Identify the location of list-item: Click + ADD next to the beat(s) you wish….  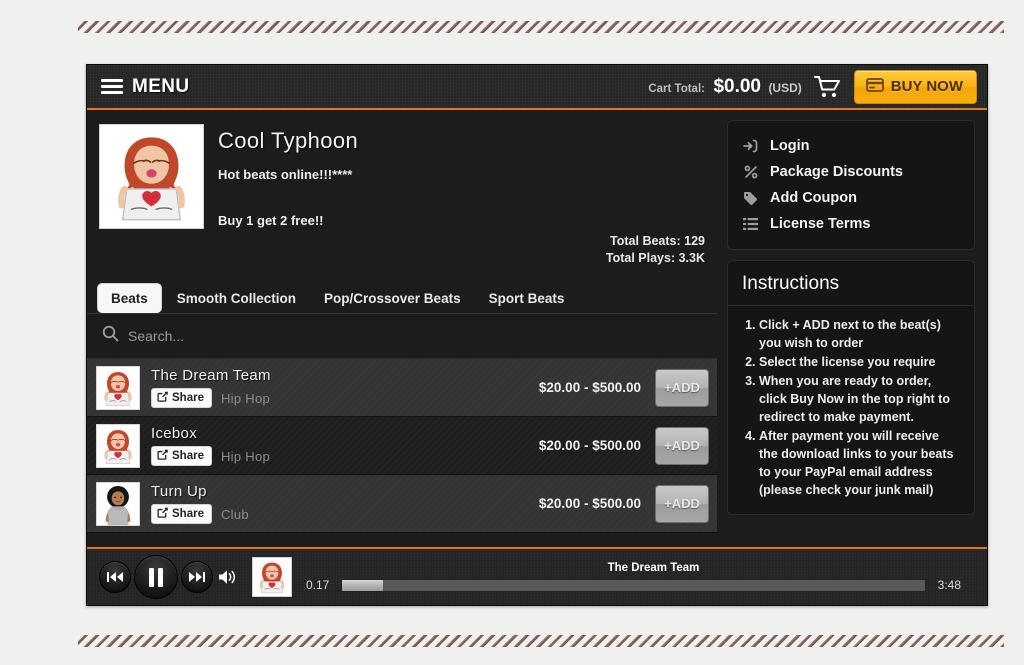
(859, 334).